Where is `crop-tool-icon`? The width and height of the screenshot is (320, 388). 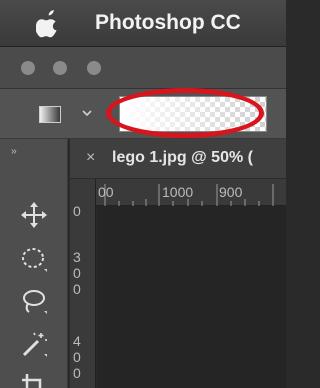 crop-tool-icon is located at coordinates (34, 380).